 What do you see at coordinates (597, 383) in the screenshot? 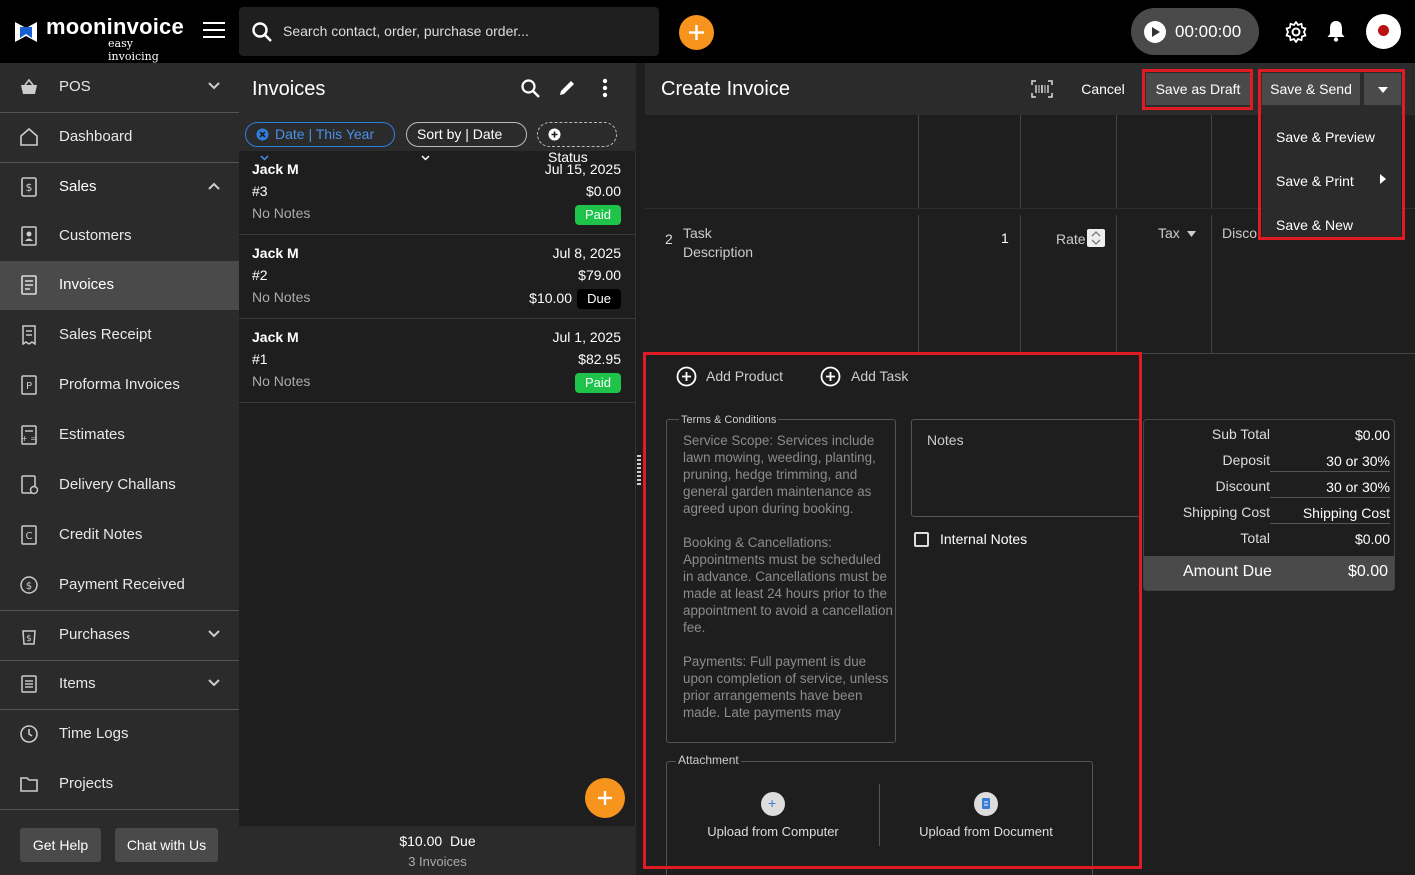
I see `status-badge: Paid` at bounding box center [597, 383].